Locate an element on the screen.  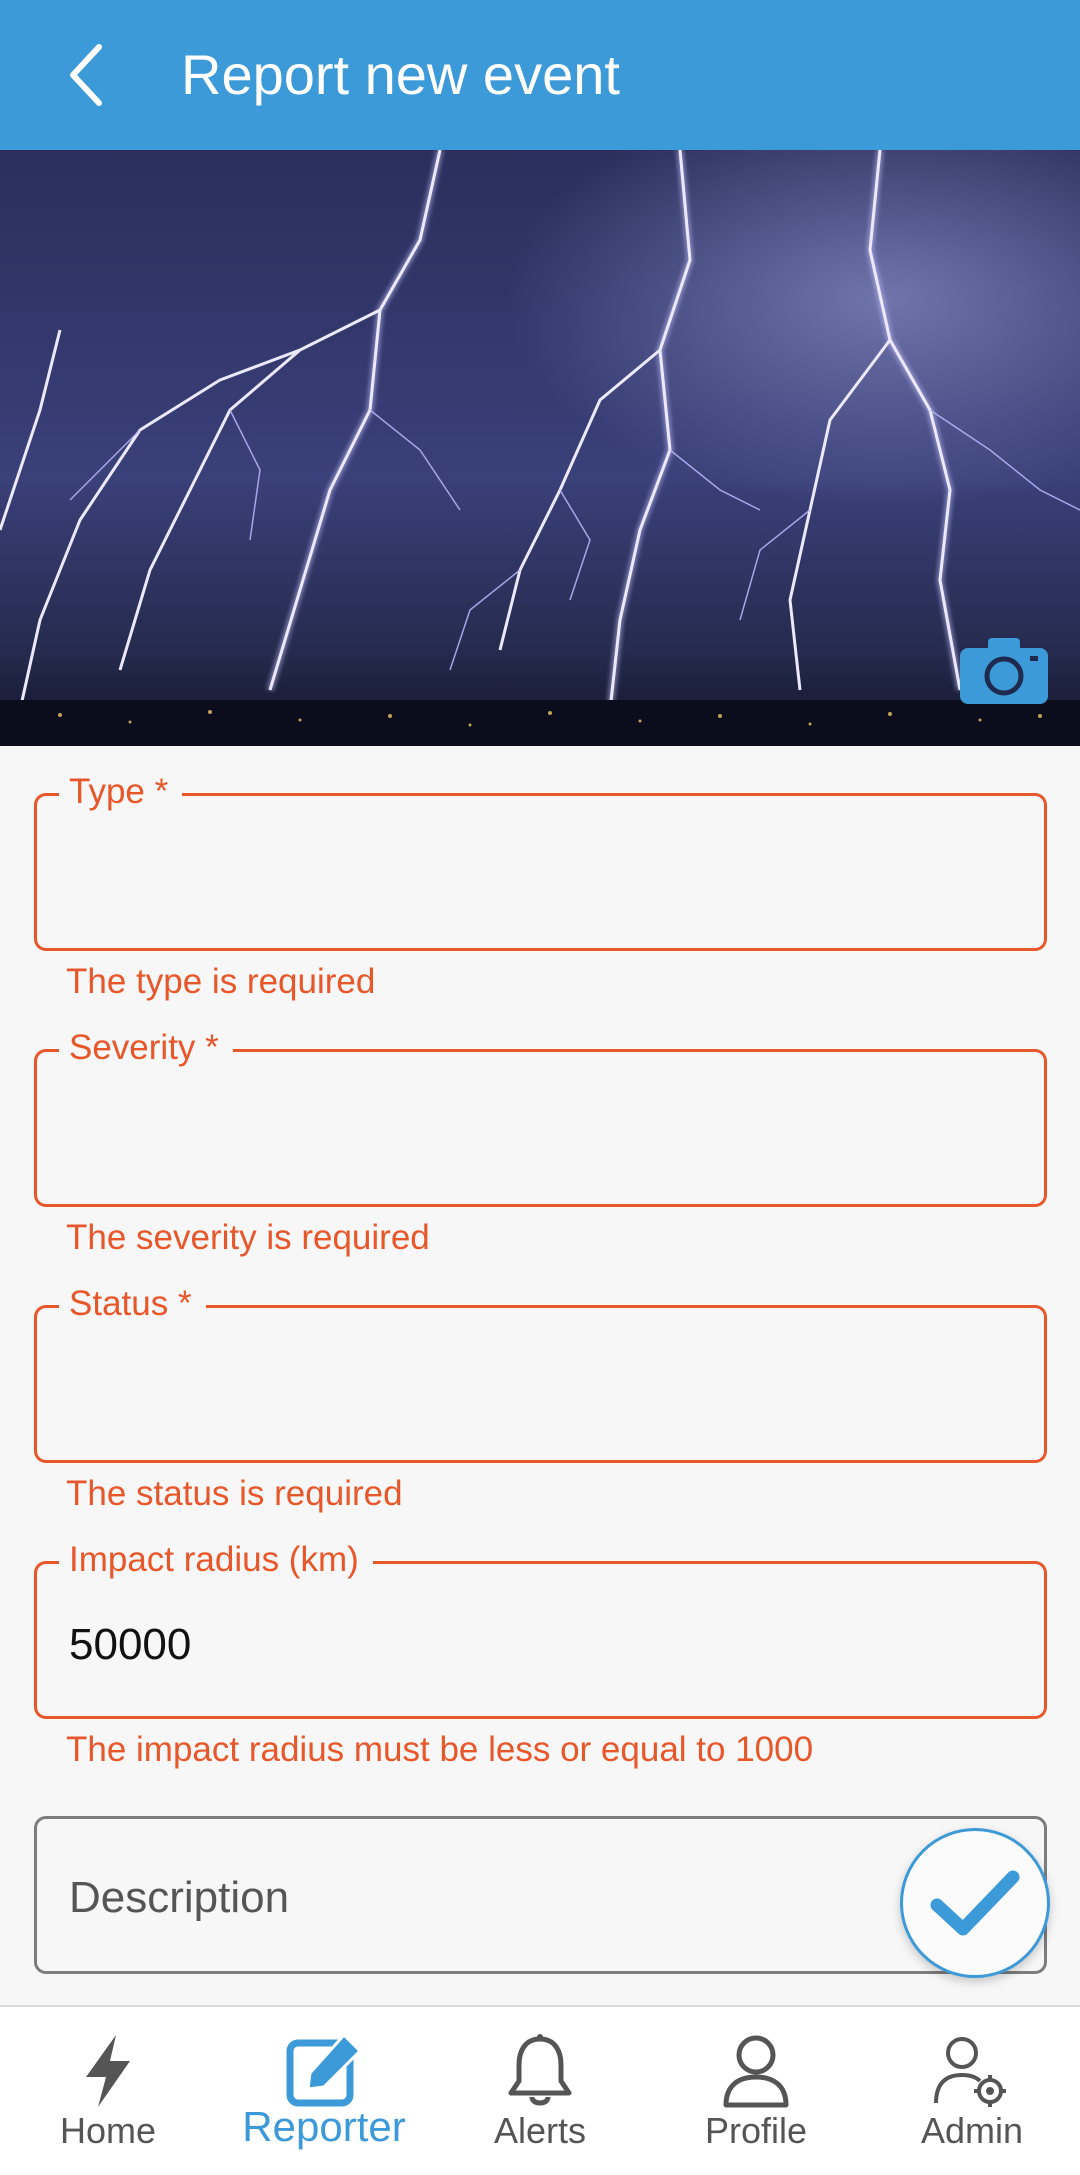
submit-button is located at coordinates (975, 1903).